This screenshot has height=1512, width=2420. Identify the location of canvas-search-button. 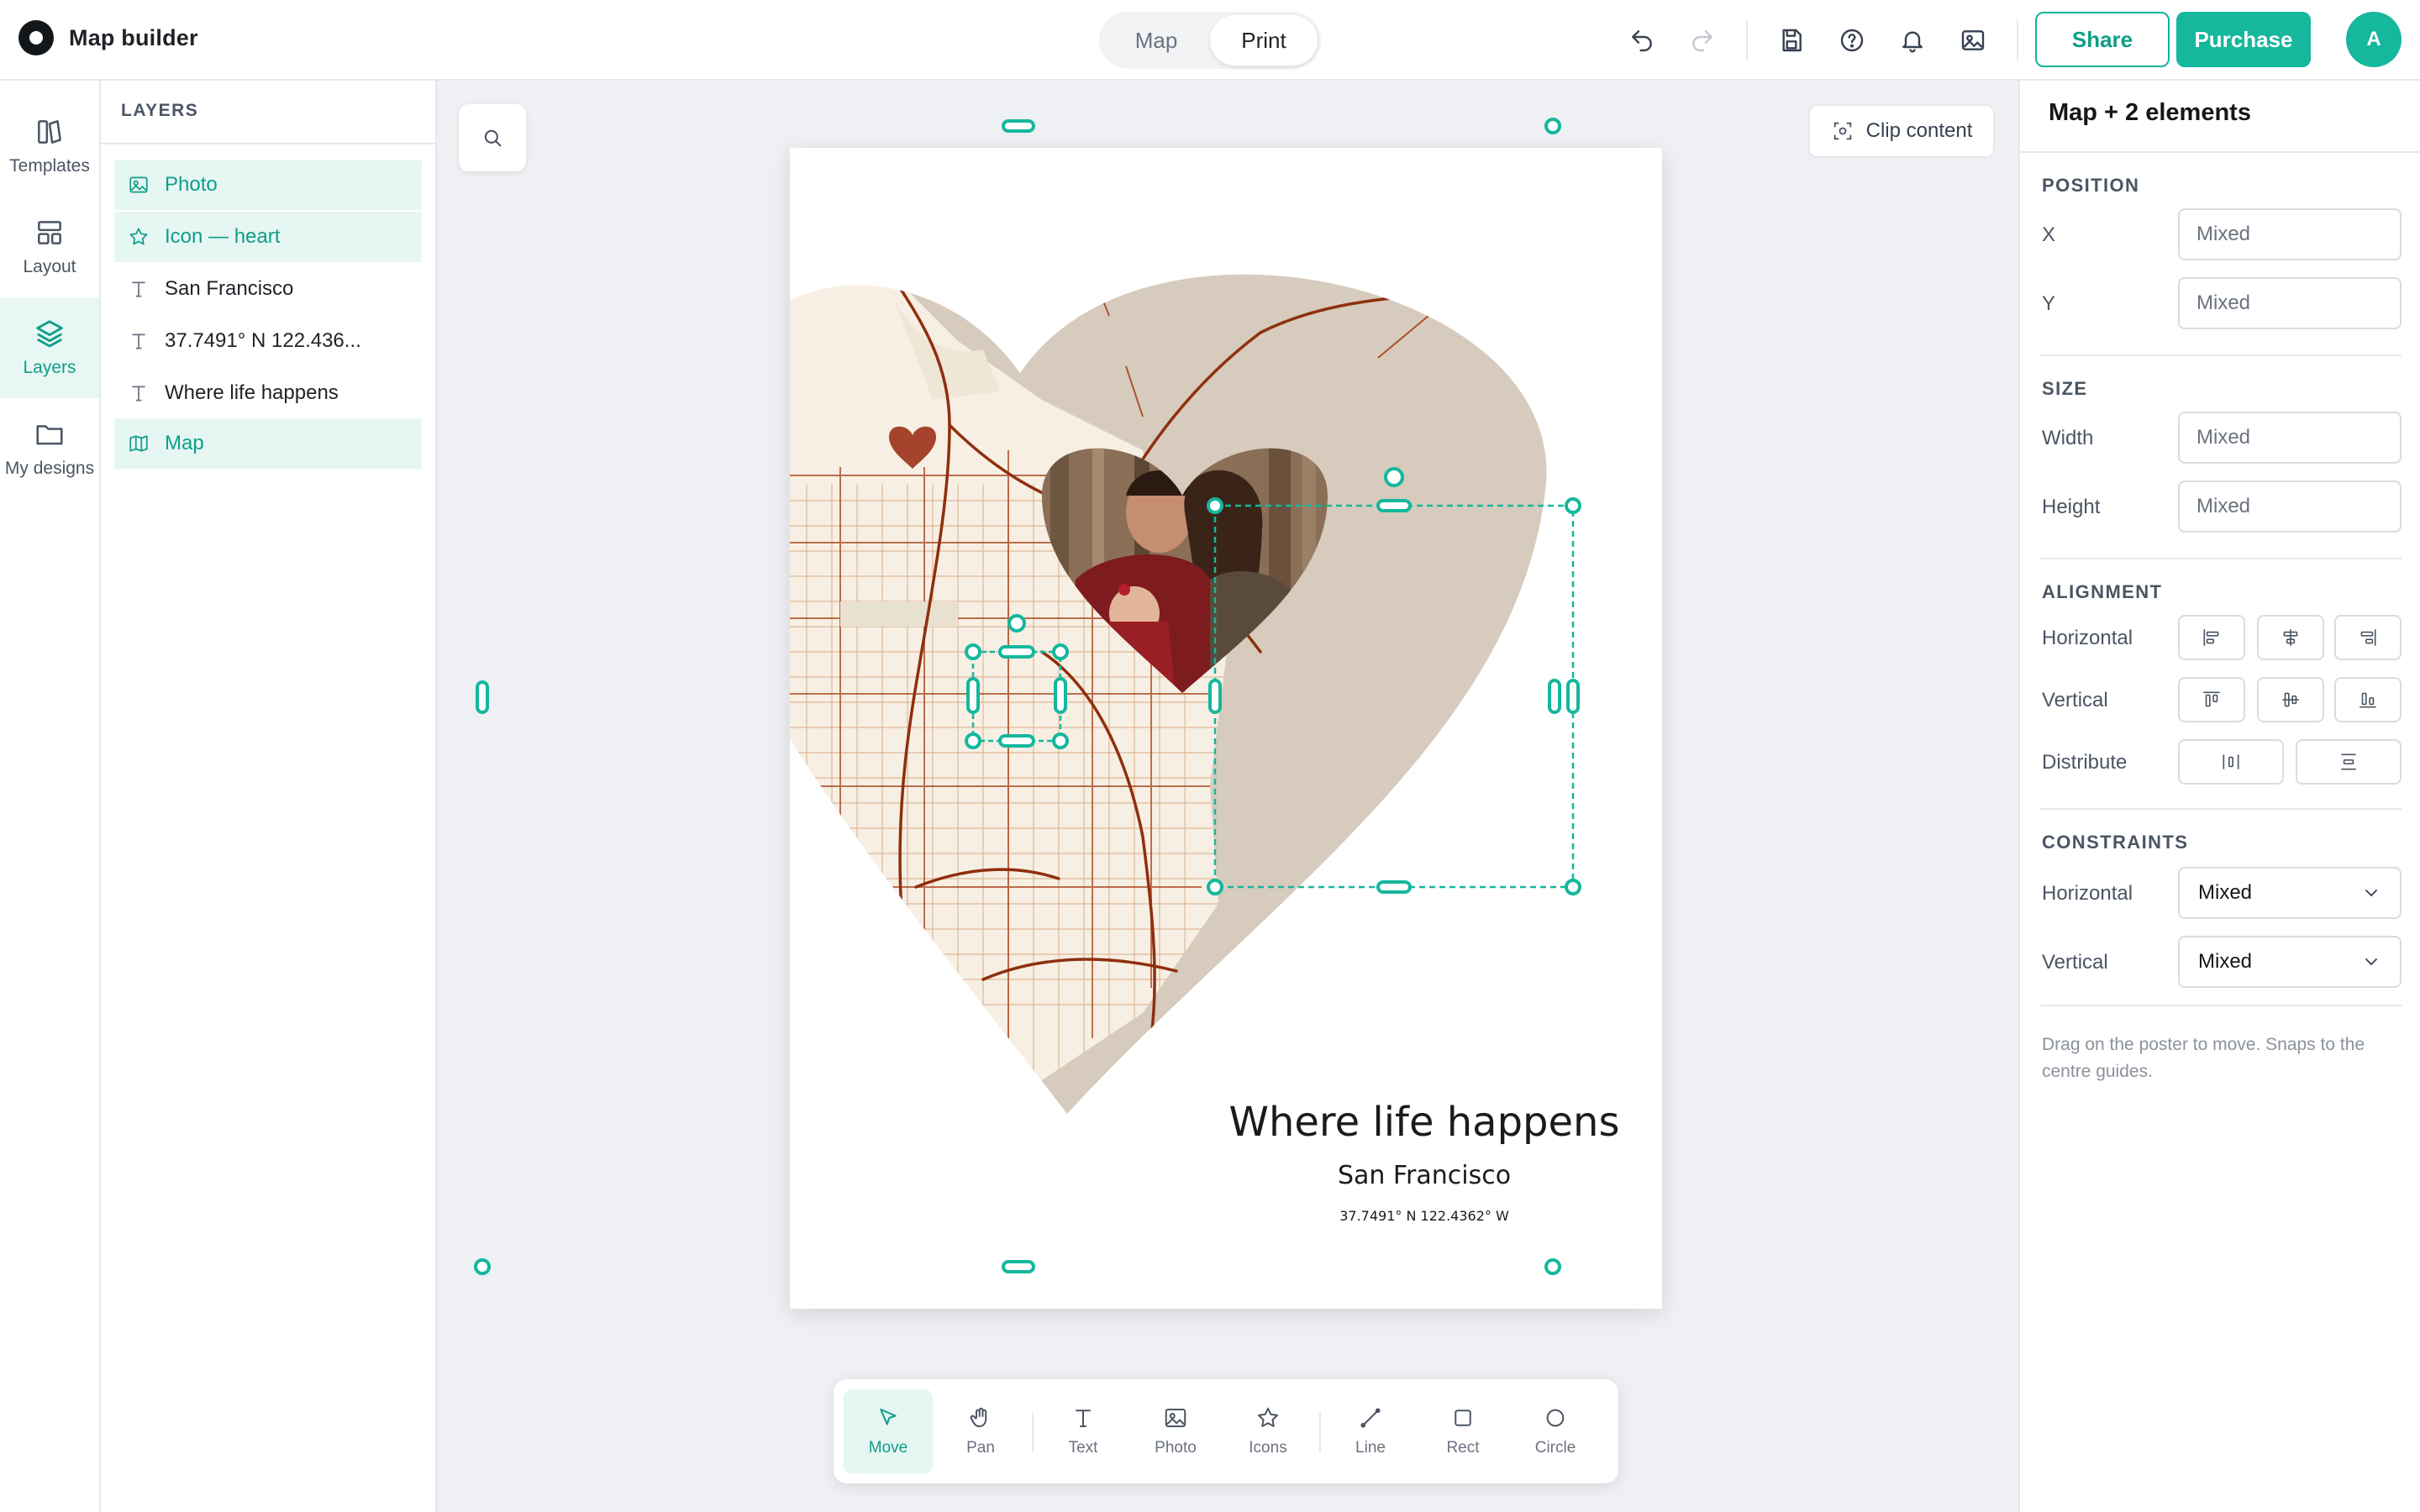
(493, 137).